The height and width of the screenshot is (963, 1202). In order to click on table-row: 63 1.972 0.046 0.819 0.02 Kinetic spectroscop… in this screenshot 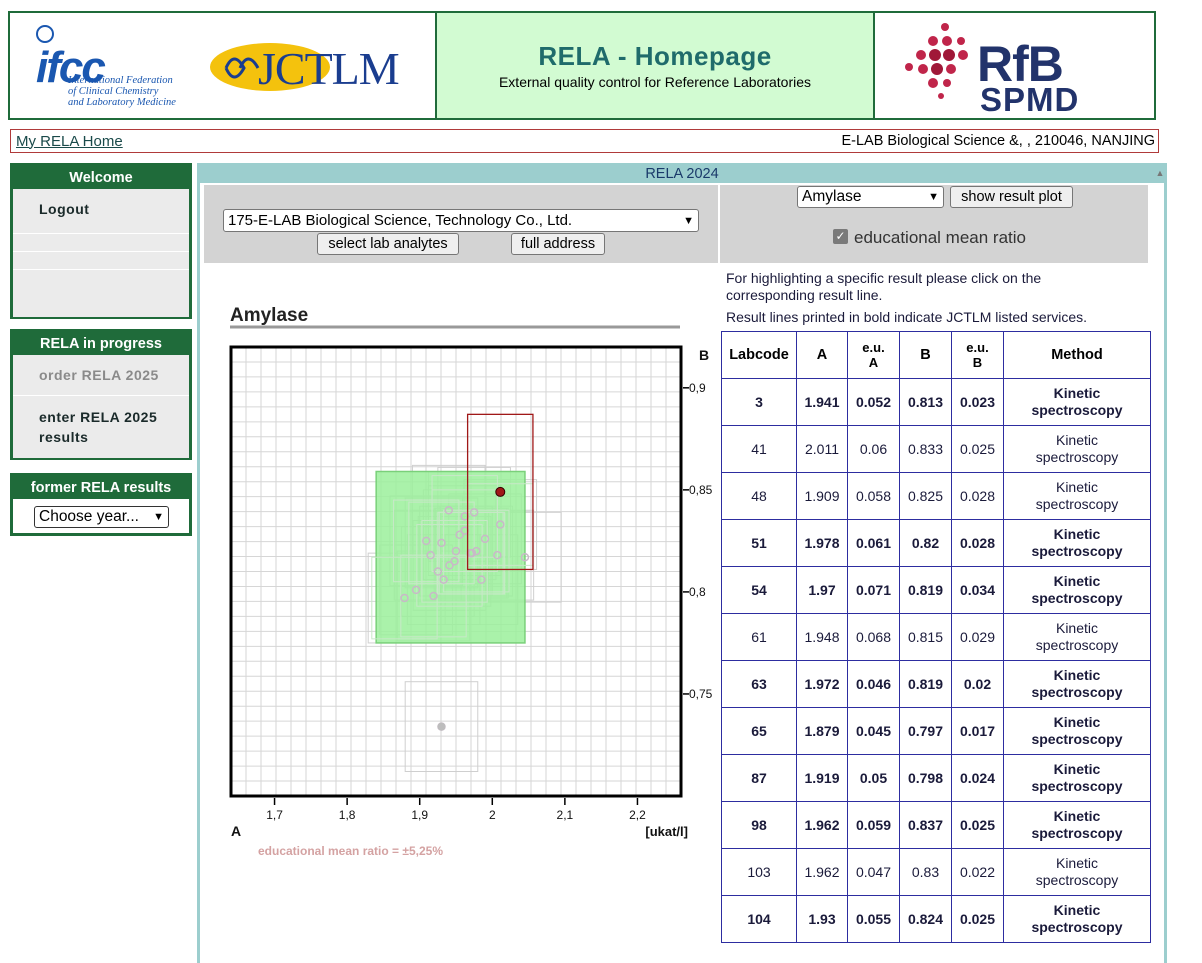, I will do `click(936, 684)`.